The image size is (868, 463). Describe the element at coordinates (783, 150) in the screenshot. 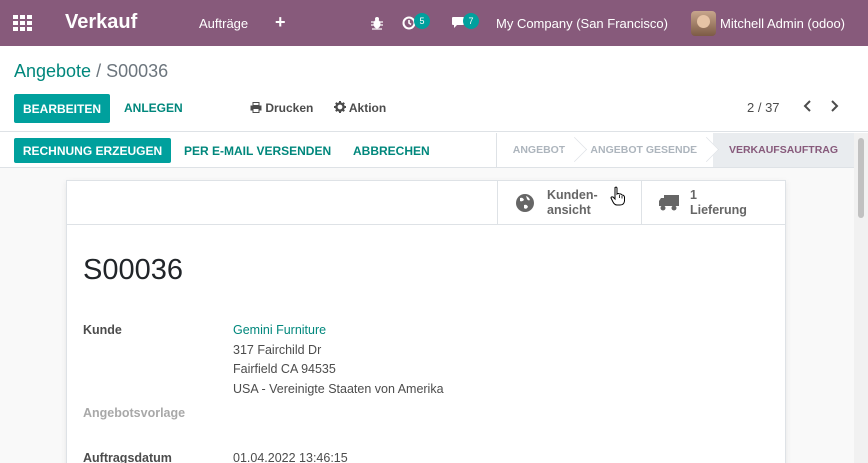

I see `status-step-sales-order: VERKAUFSAUFTRAG` at that location.